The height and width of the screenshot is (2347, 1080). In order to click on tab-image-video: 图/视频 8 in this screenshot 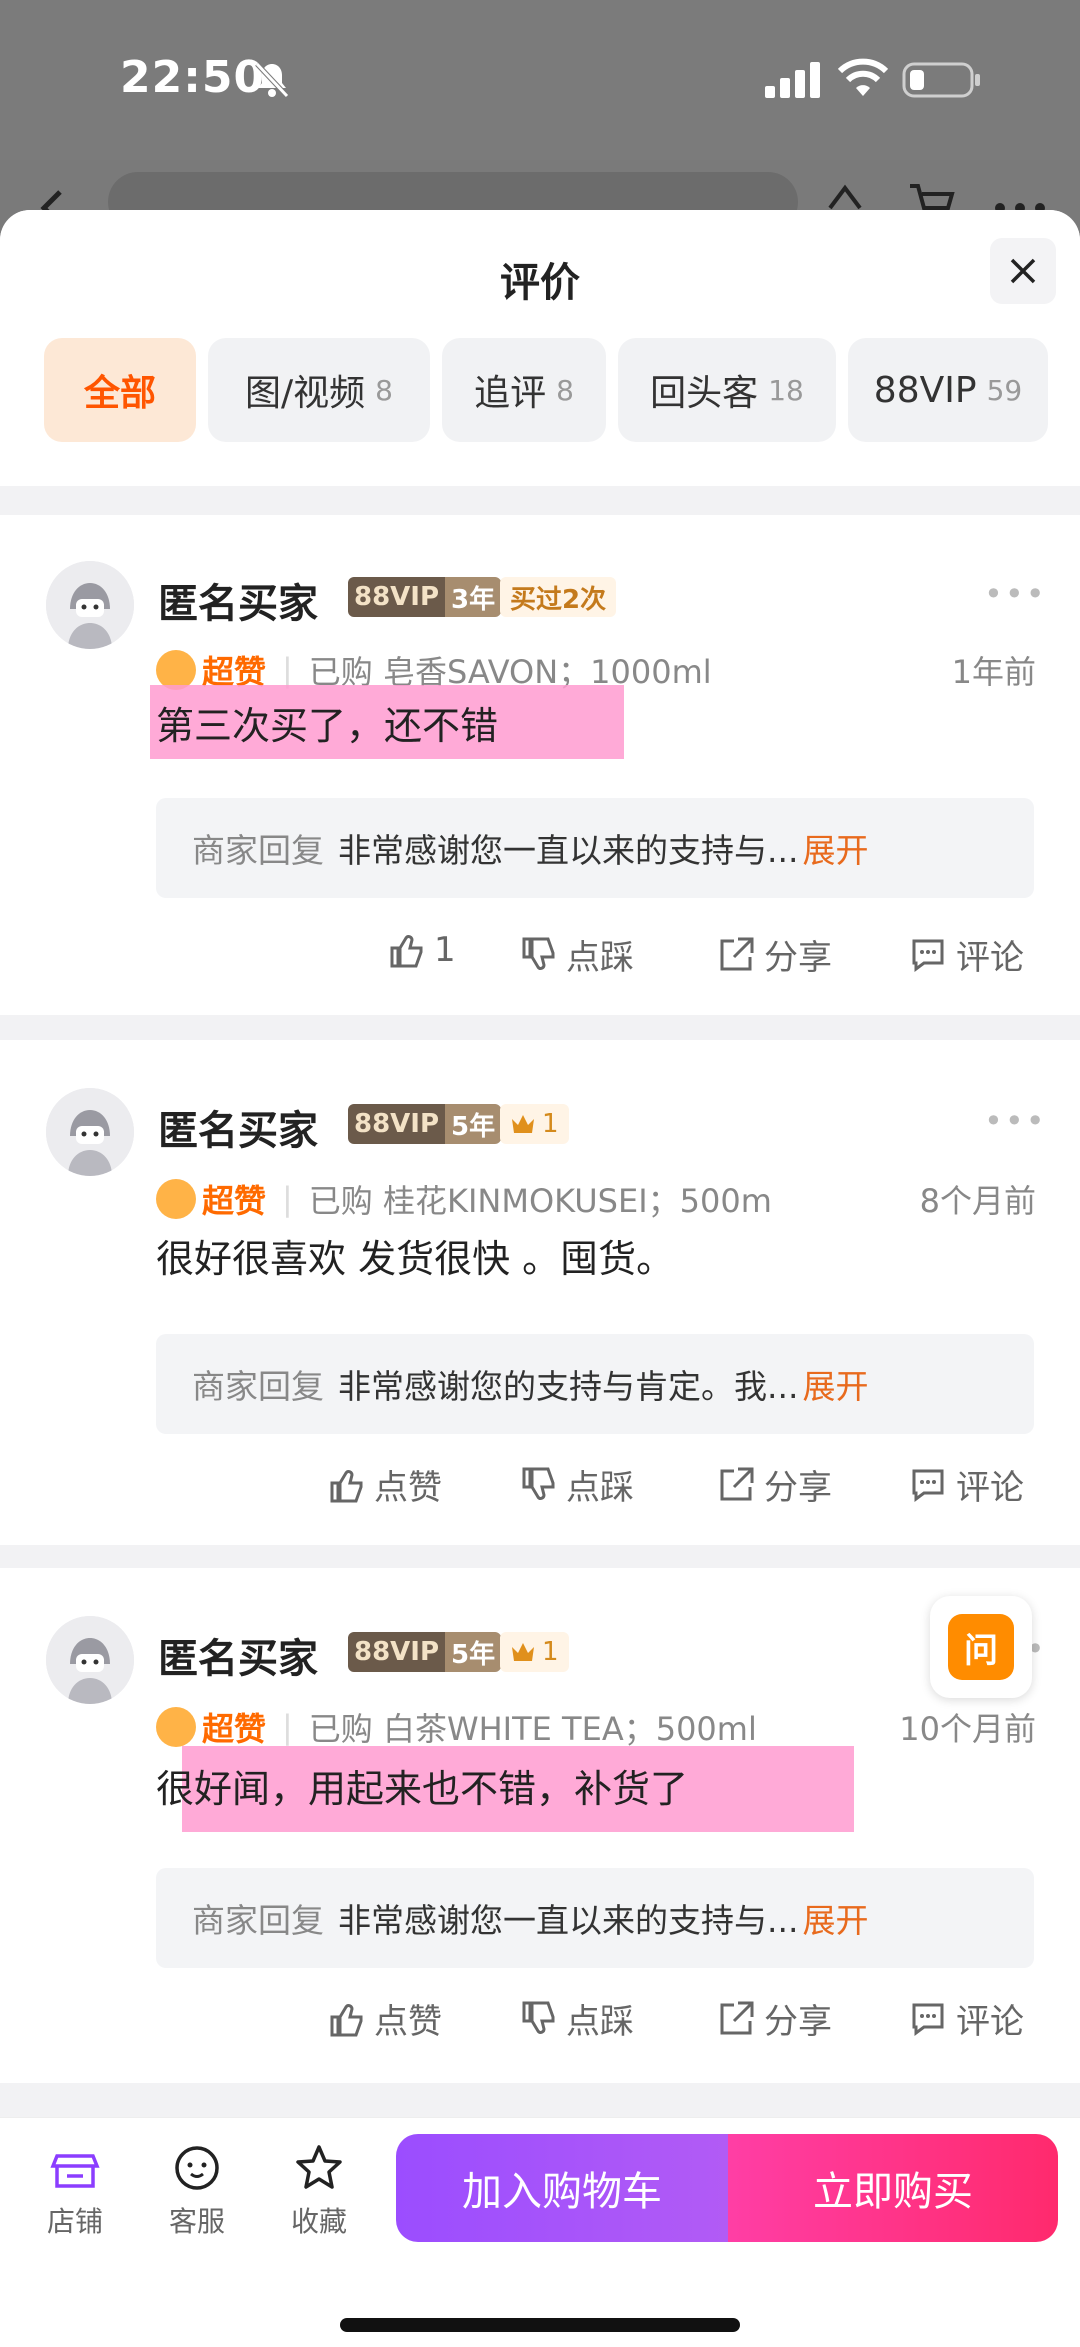, I will do `click(319, 390)`.